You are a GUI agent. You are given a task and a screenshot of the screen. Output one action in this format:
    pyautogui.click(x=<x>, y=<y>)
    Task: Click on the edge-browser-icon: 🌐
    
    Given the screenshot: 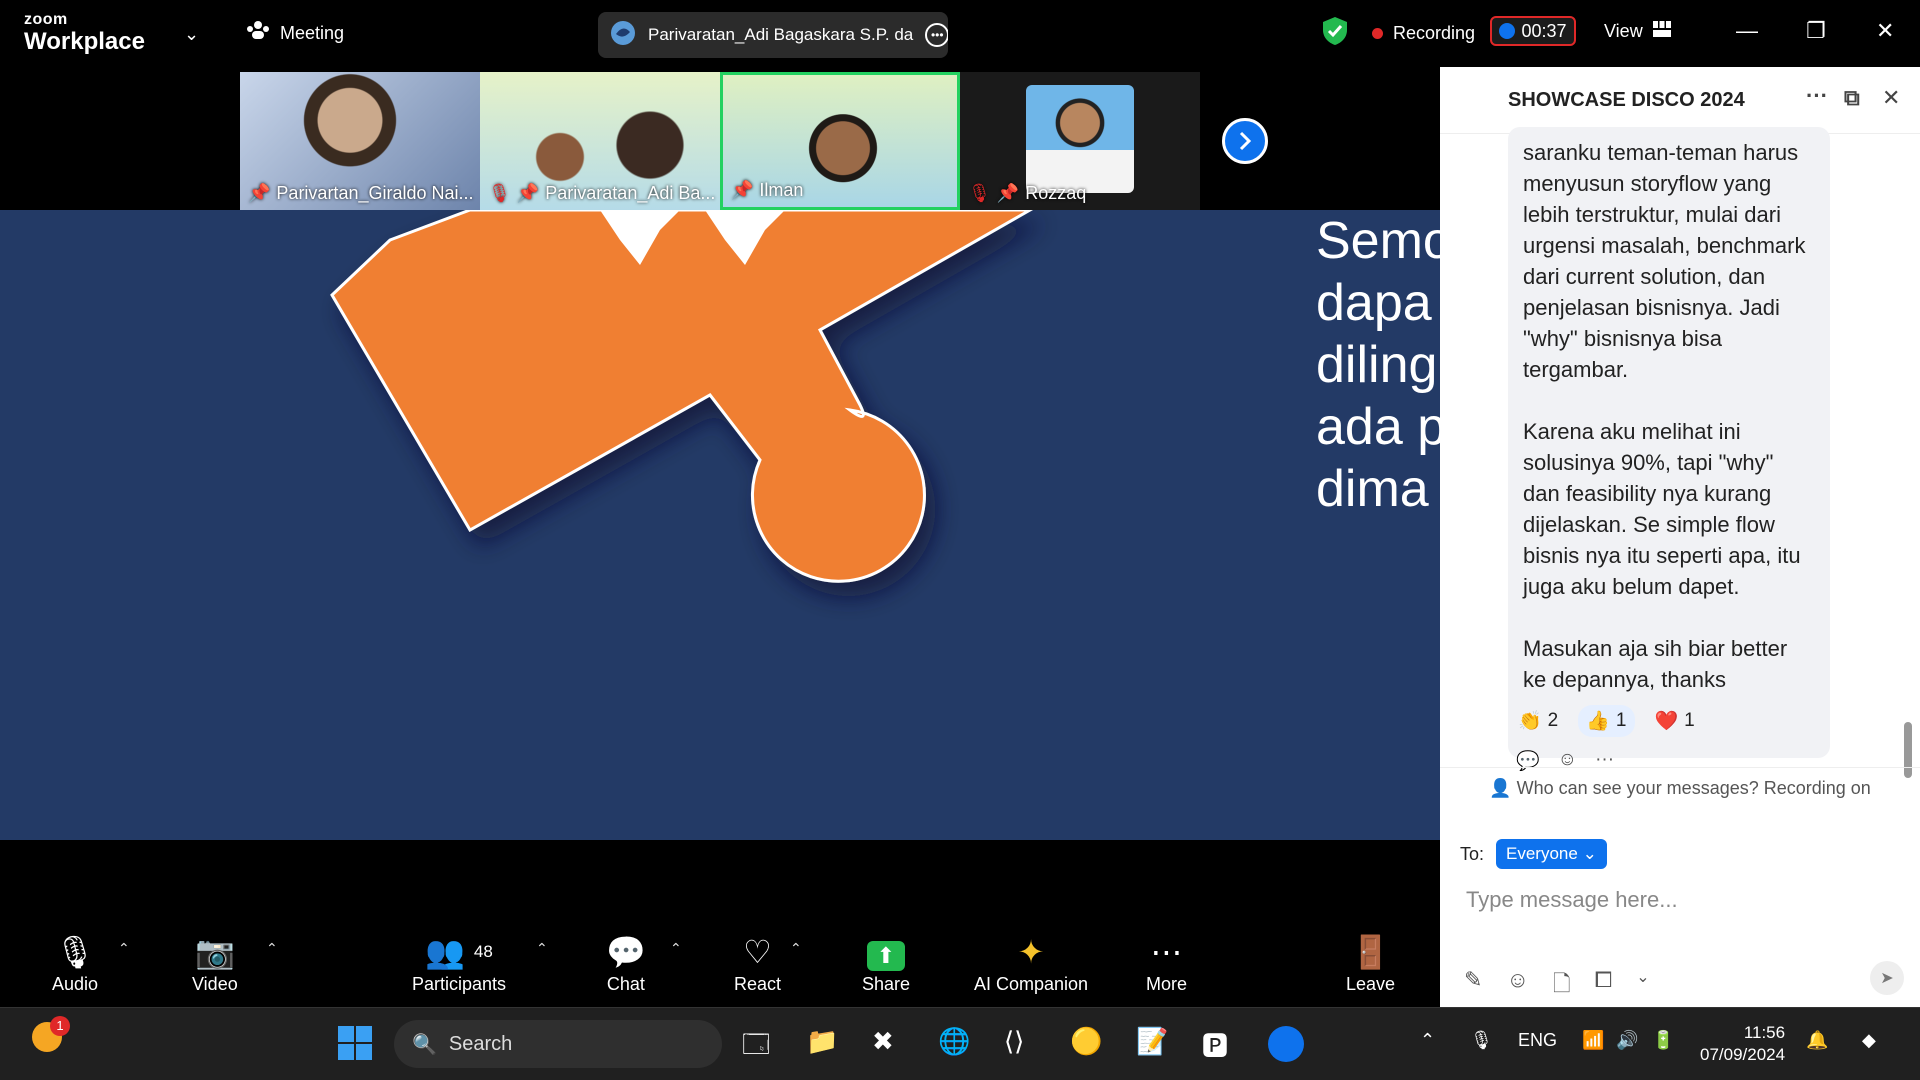 What is the action you would take?
    pyautogui.click(x=954, y=1041)
    